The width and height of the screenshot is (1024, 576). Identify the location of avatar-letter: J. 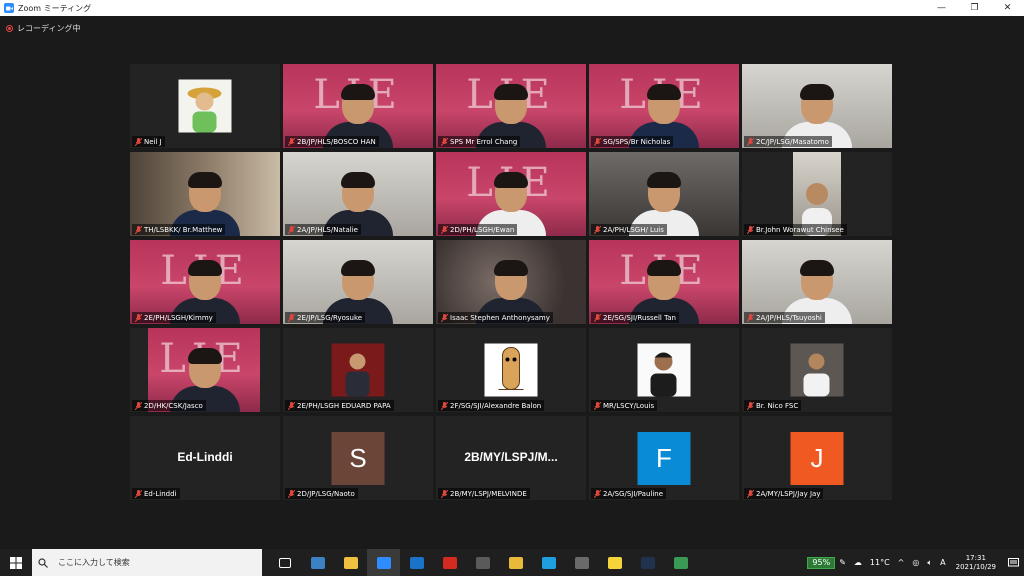
(817, 458).